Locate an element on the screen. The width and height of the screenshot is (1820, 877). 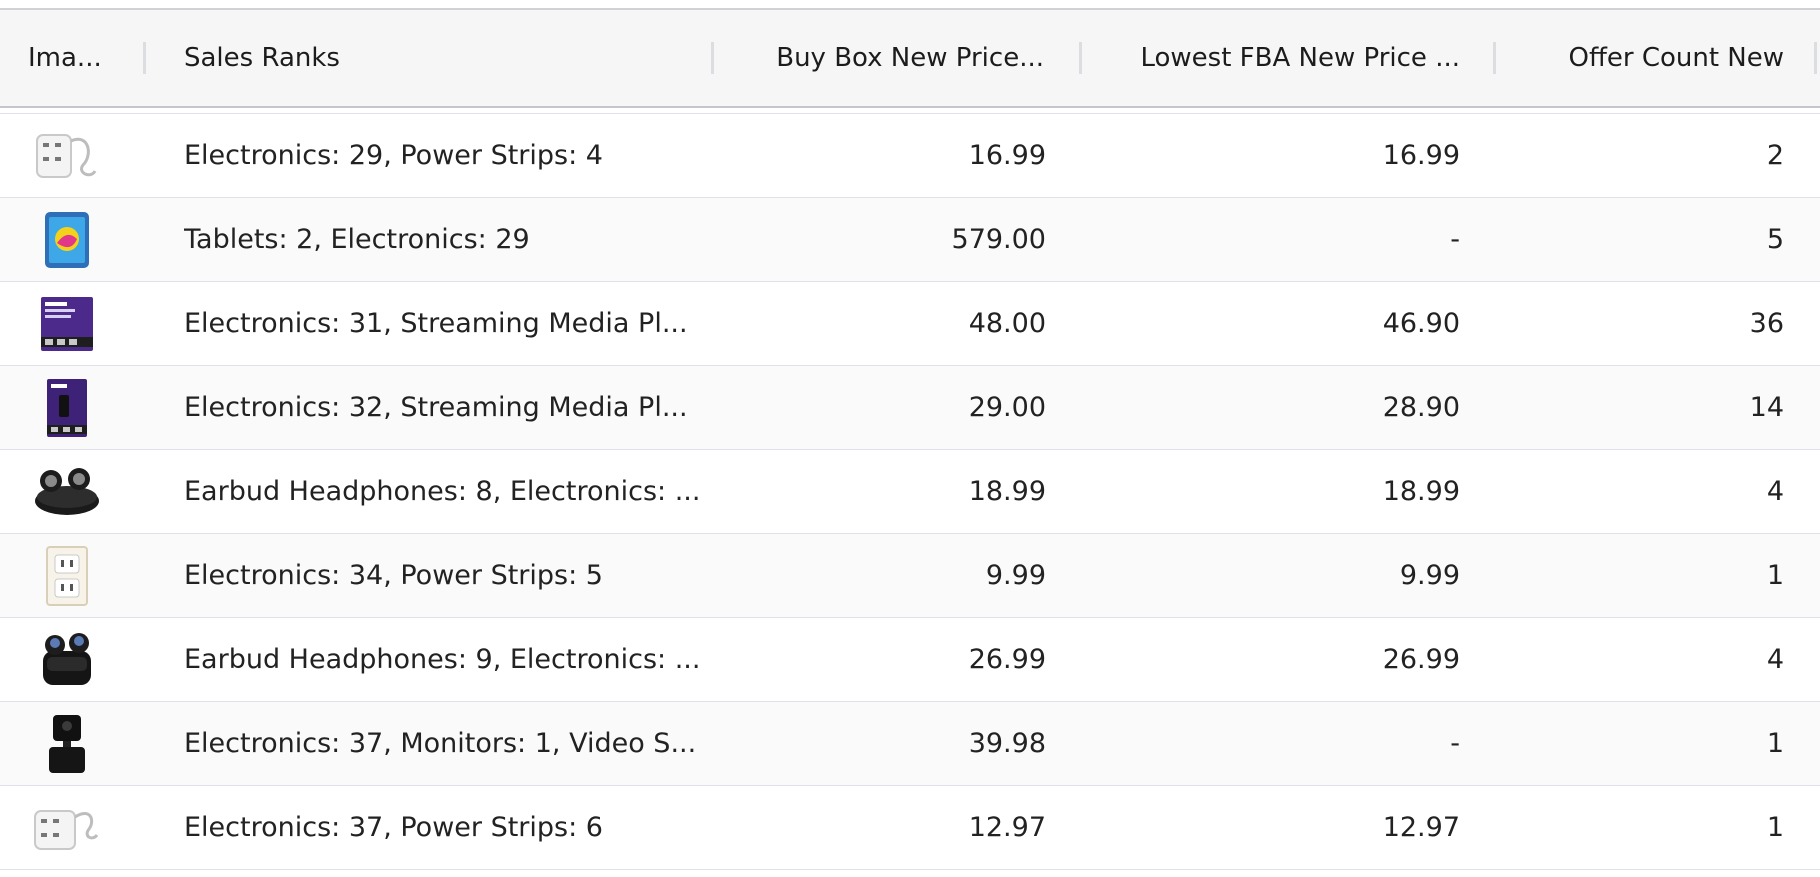
buy-box-price-cell: 9.99 is located at coordinates (1015, 575).